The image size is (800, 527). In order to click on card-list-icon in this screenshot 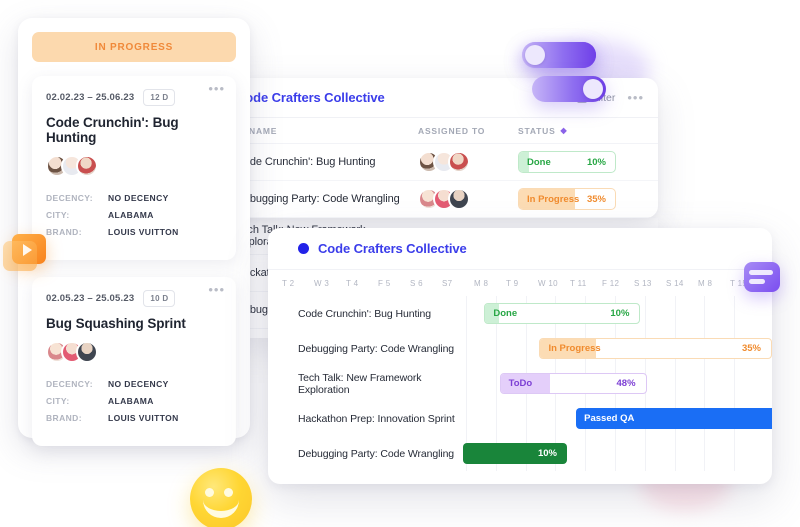, I will do `click(762, 277)`.